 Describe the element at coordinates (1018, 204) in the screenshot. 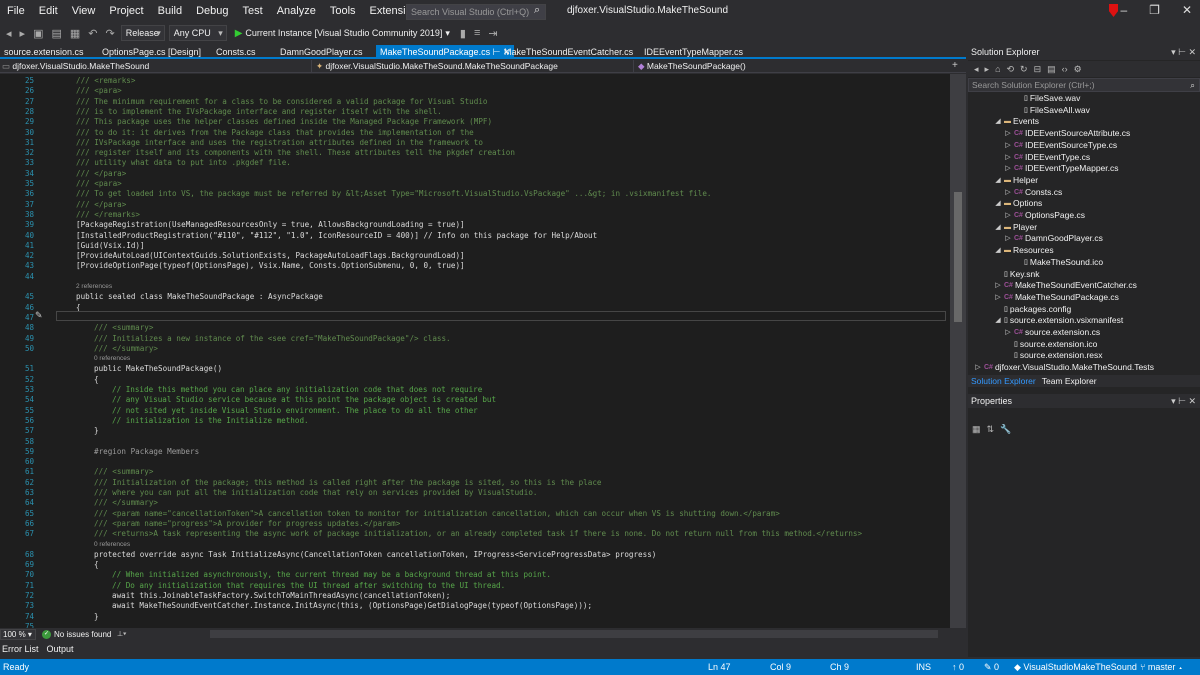

I see `tree-item: ◢ ▬ Options` at that location.